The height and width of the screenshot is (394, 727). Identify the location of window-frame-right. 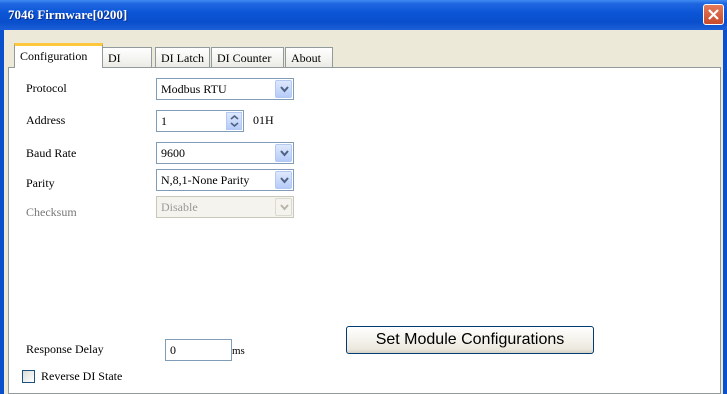
(725, 212).